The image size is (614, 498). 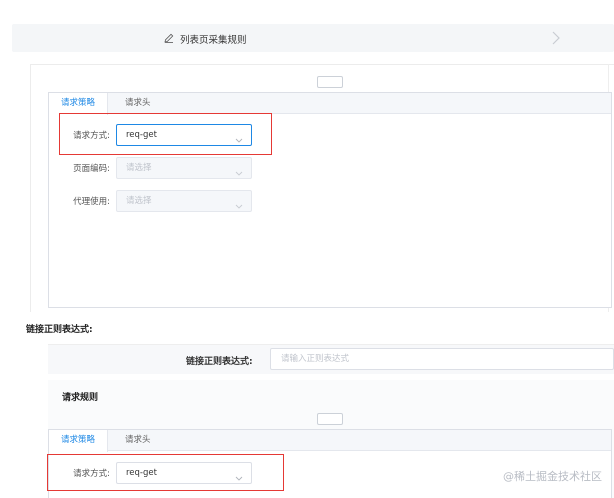 I want to click on step-title-group: 列表页采集规则, so click(x=205, y=39).